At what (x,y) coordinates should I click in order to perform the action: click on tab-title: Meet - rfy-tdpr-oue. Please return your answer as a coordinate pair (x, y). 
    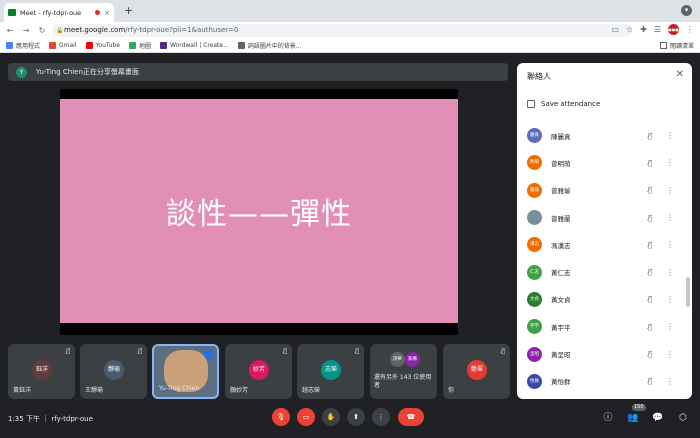
    Looking at the image, I should click on (51, 12).